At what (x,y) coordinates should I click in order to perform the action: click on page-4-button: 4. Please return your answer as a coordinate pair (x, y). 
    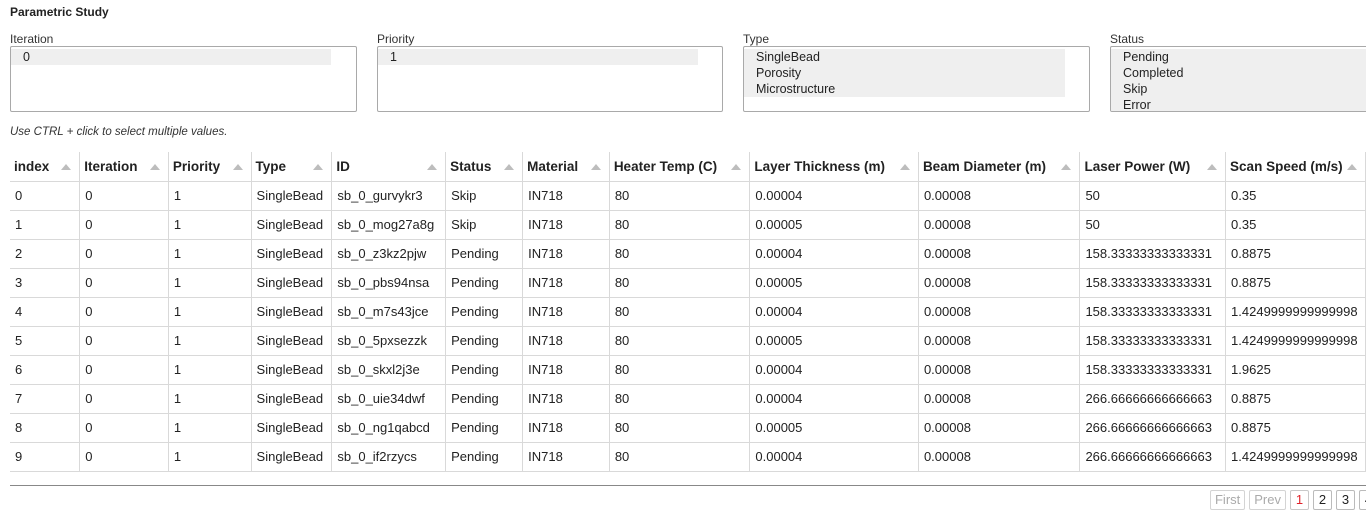
    Looking at the image, I should click on (1362, 500).